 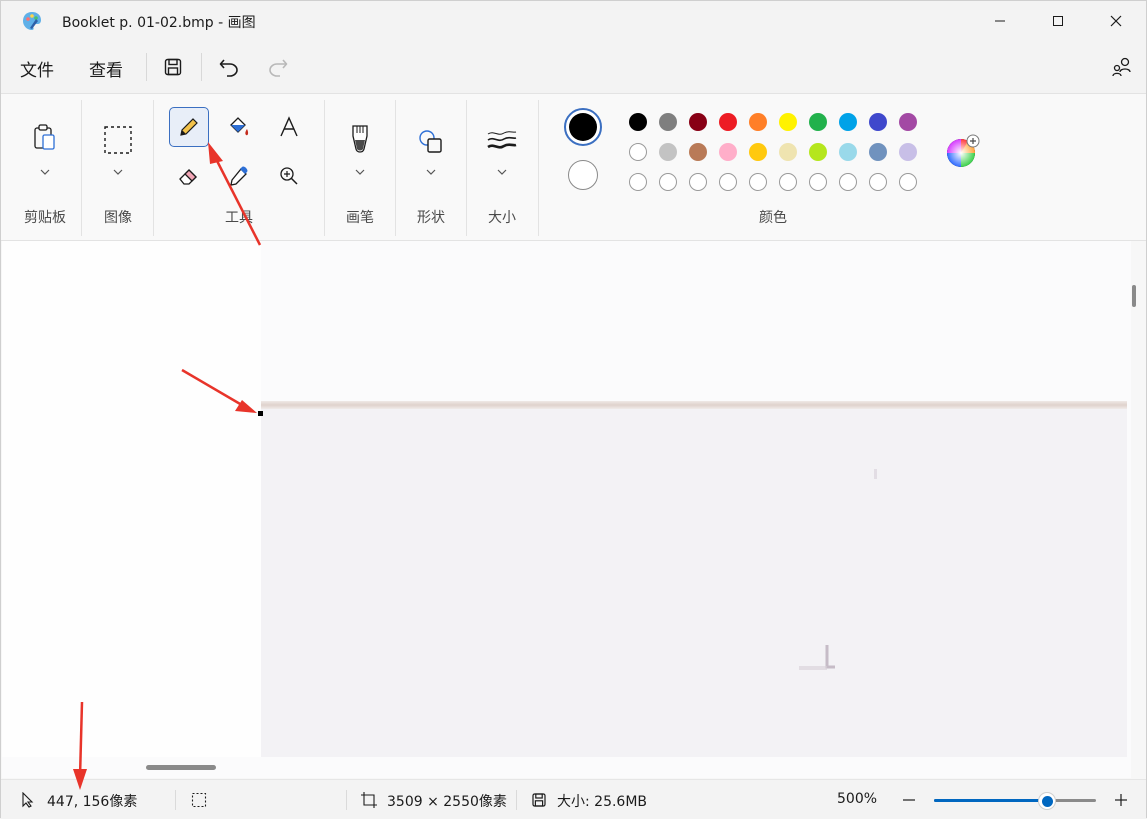 I want to click on cursor-position: 447, 156像素, so click(x=92, y=802).